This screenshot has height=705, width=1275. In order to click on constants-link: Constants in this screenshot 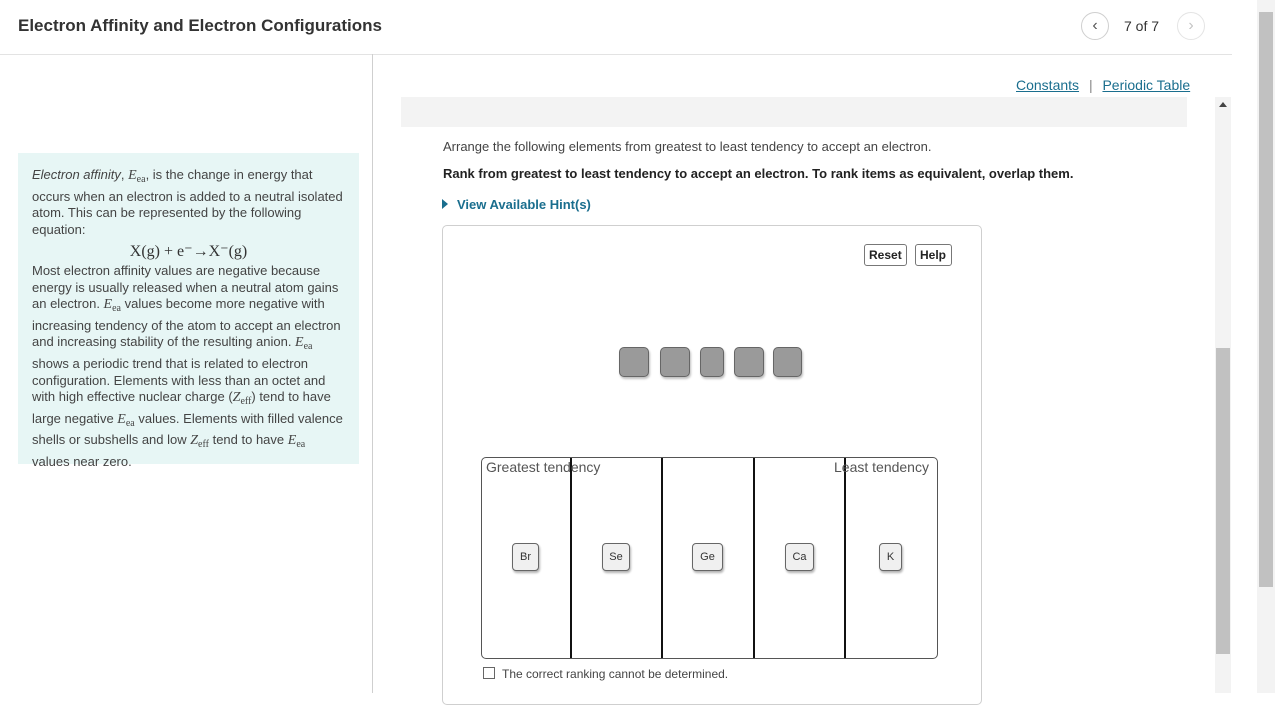, I will do `click(1047, 85)`.